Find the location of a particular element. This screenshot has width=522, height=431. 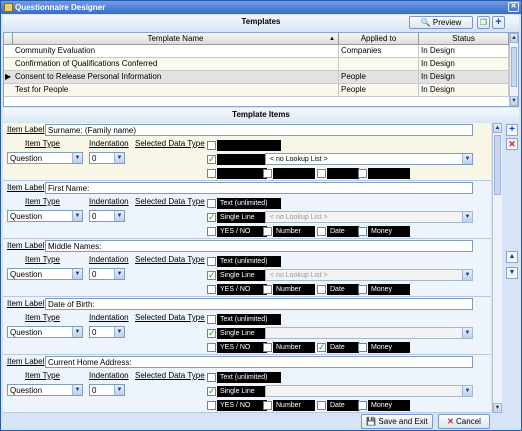

cancel-label: Cancel is located at coordinates (468, 421).